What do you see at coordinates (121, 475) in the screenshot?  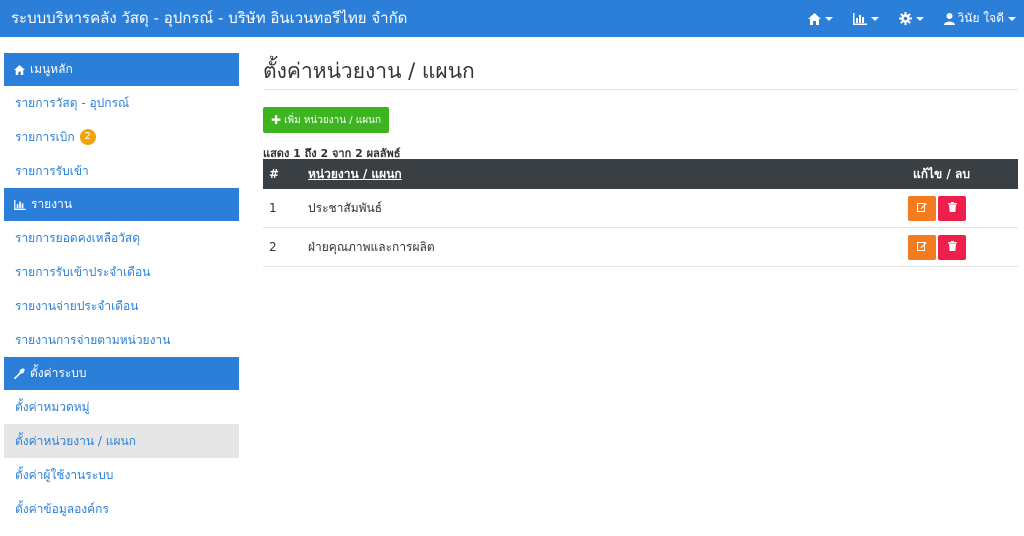 I see `sidebar-item-users: ตั้งค่าผู้ใช้งานระบบ` at bounding box center [121, 475].